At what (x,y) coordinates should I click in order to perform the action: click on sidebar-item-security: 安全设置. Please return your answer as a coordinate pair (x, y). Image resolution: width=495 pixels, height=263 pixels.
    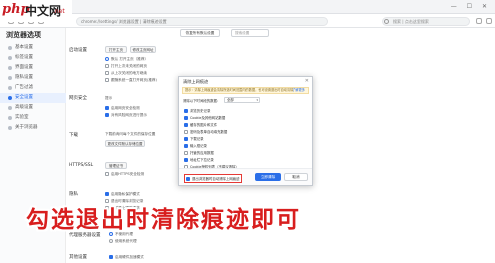
    Looking at the image, I should click on (33, 98).